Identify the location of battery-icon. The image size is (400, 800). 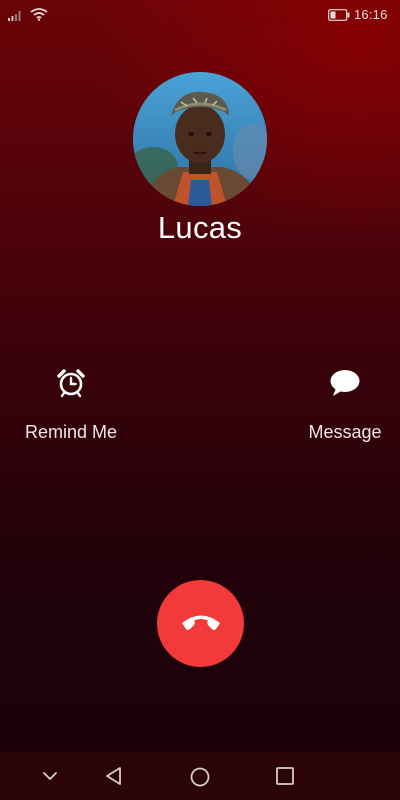
(339, 16).